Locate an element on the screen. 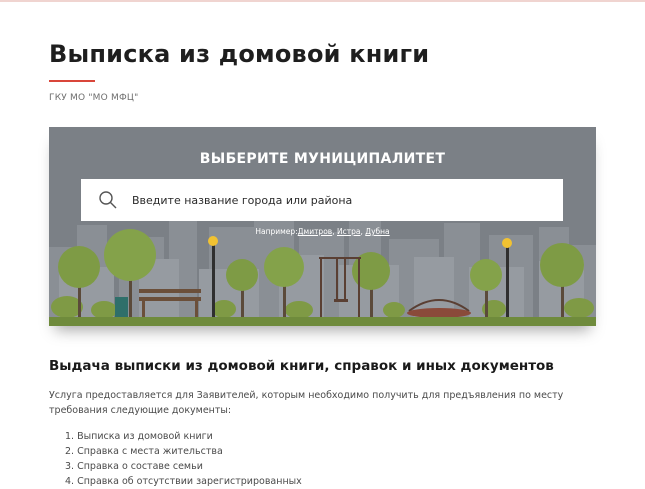 This screenshot has width=645, height=489. example-link-istra: Истра is located at coordinates (348, 231).